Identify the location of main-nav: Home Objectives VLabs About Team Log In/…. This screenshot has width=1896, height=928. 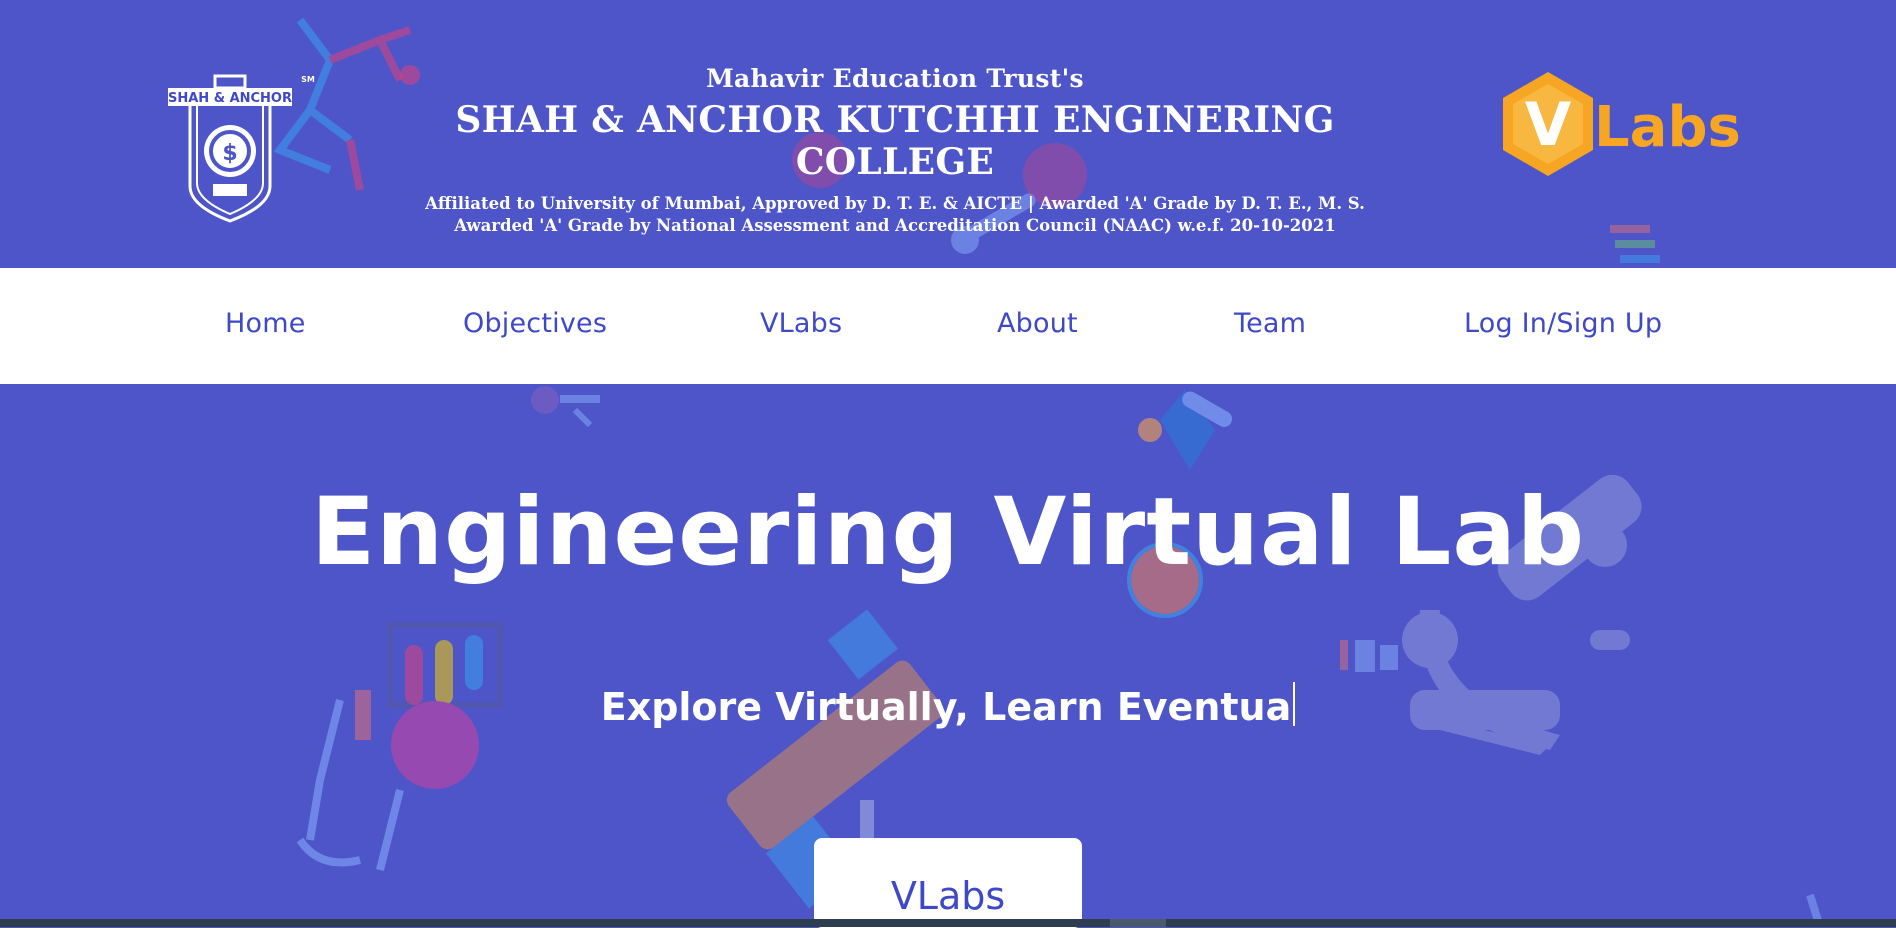
(948, 326).